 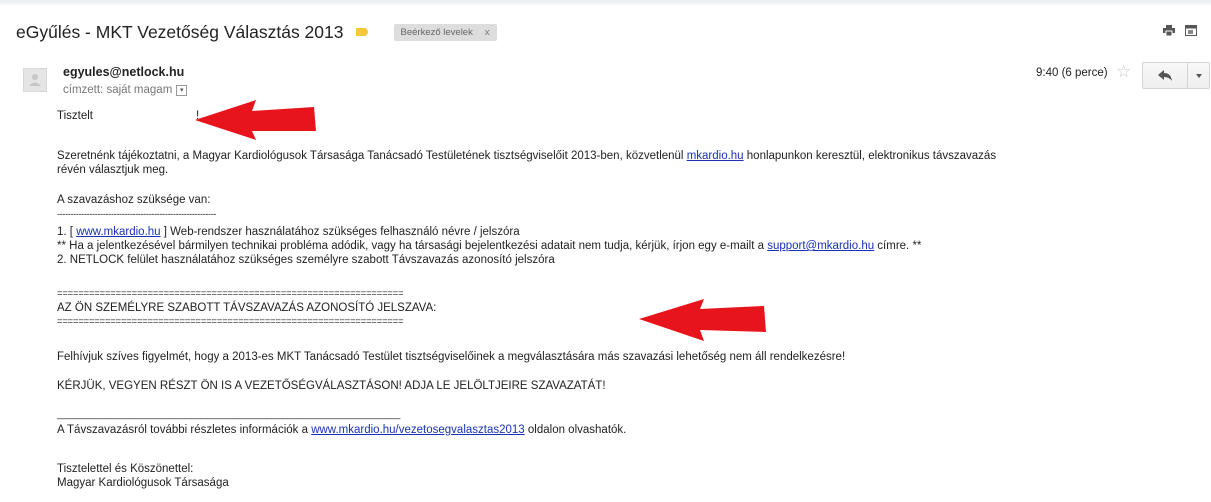 I want to click on importance-marker-icon, so click(x=361, y=32).